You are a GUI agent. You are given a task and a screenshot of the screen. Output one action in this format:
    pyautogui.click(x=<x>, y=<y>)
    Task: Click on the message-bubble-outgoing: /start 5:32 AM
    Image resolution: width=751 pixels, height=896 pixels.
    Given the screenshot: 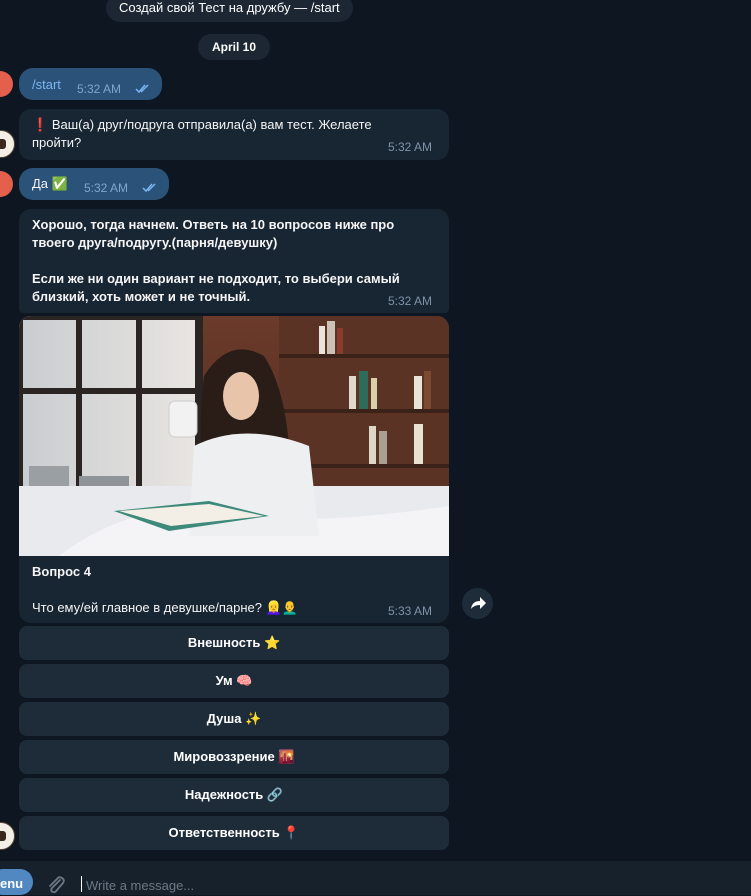 What is the action you would take?
    pyautogui.click(x=90, y=84)
    